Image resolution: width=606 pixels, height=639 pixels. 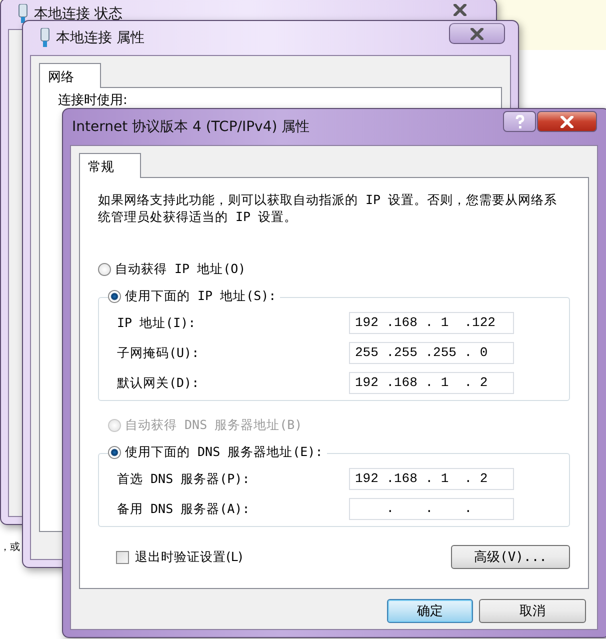 I want to click on ip-address-field: 255 .255 .255 . 0, so click(x=431, y=353).